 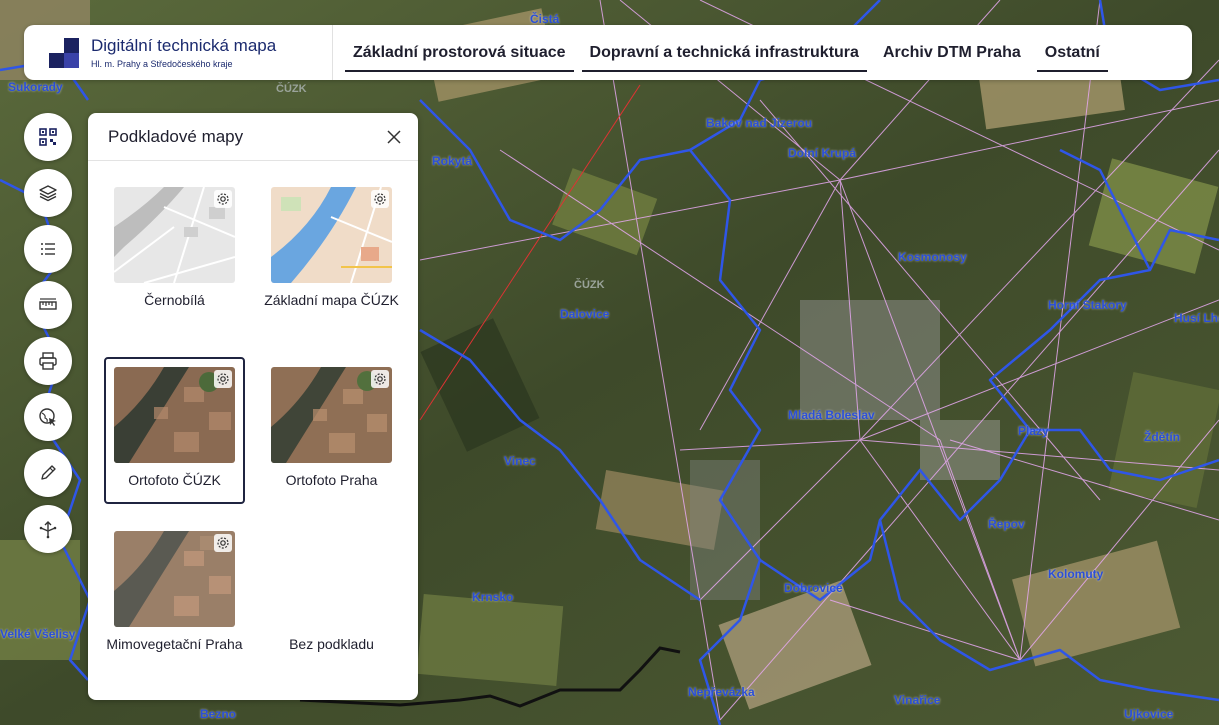 What do you see at coordinates (493, 597) in the screenshot?
I see `place-label: Krnsko` at bounding box center [493, 597].